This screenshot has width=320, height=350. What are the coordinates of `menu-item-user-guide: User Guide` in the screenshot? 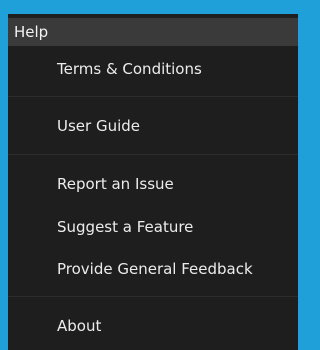 It's located at (153, 126).